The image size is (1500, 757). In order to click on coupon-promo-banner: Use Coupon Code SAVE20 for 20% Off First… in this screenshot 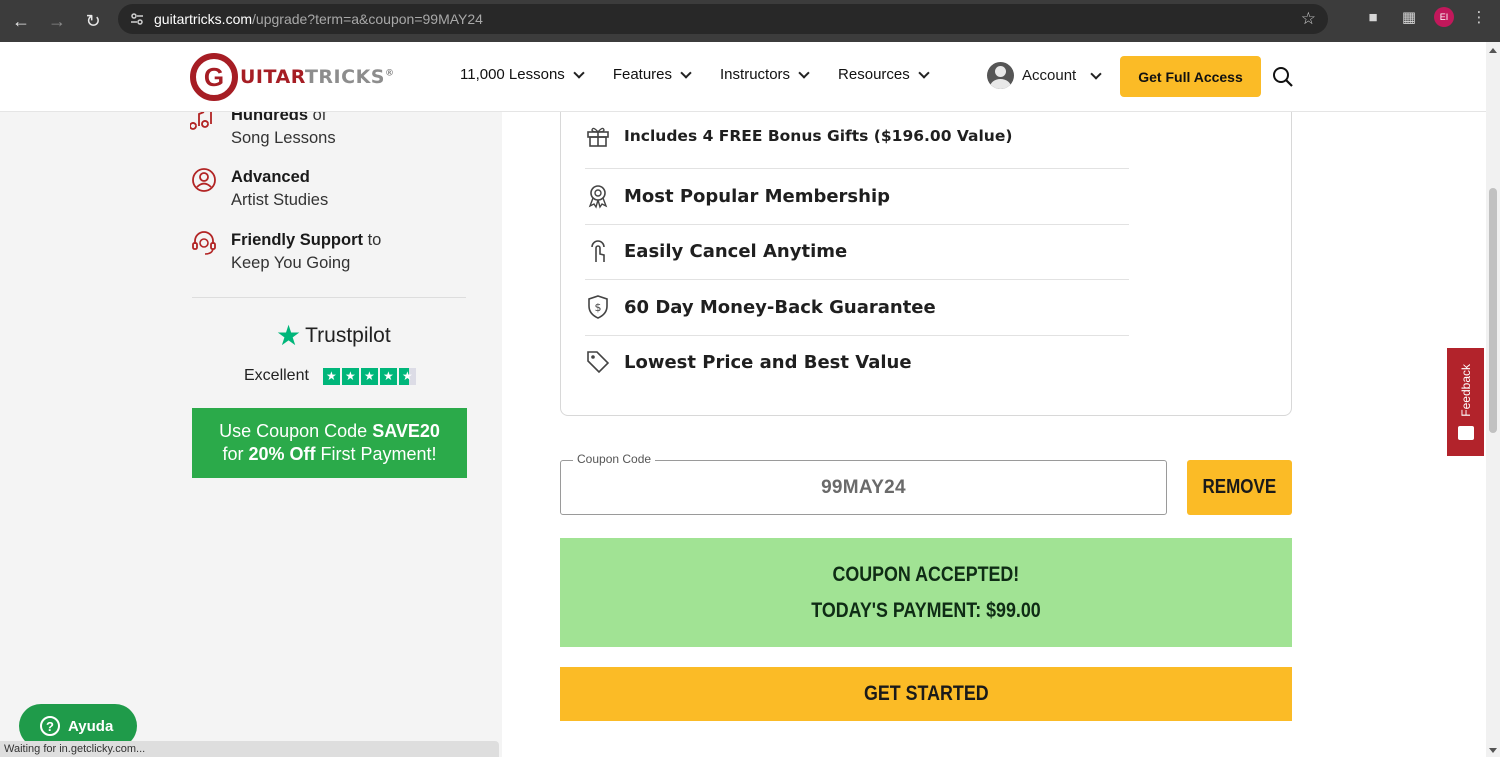, I will do `click(329, 443)`.